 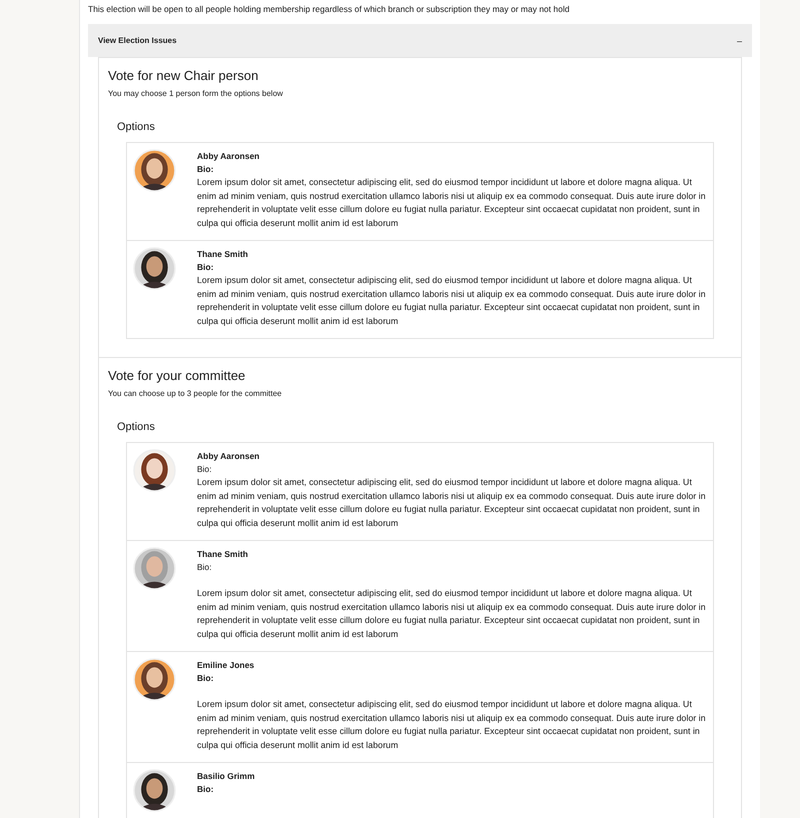 I want to click on intro-text: This election will be open to all people holding membership regardless of which branch or subscription they may or may not hold, so click(x=329, y=9).